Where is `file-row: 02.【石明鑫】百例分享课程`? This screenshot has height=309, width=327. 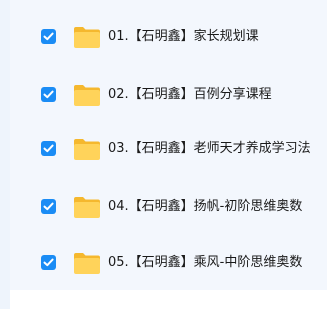 file-row: 02.【石明鑫】百例分享课程 is located at coordinates (178, 95).